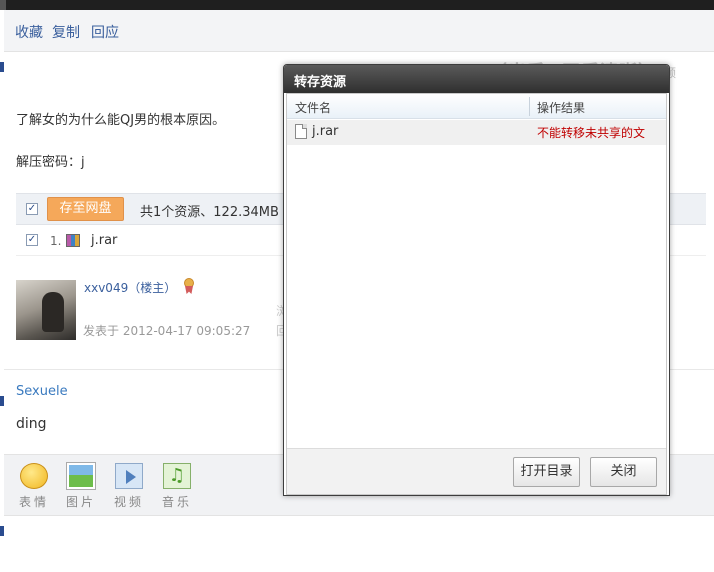 Image resolution: width=714 pixels, height=572 pixels. What do you see at coordinates (591, 133) in the screenshot?
I see `row-result-status: 不能转移未共享的文` at bounding box center [591, 133].